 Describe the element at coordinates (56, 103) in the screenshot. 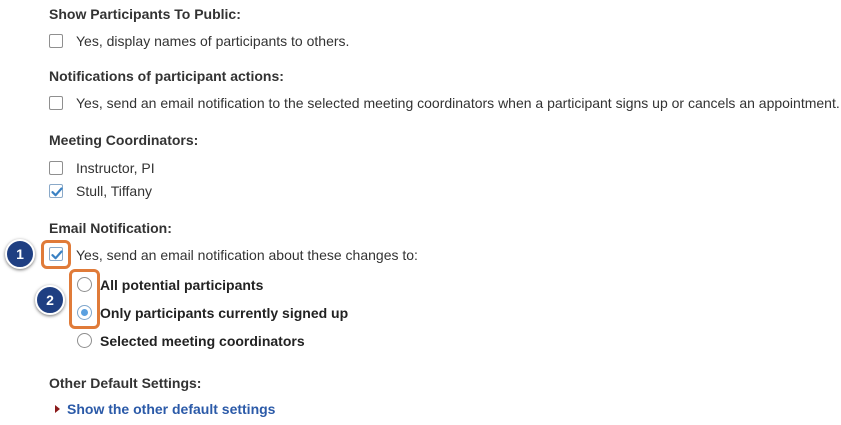

I see `notifications-checkbox` at that location.